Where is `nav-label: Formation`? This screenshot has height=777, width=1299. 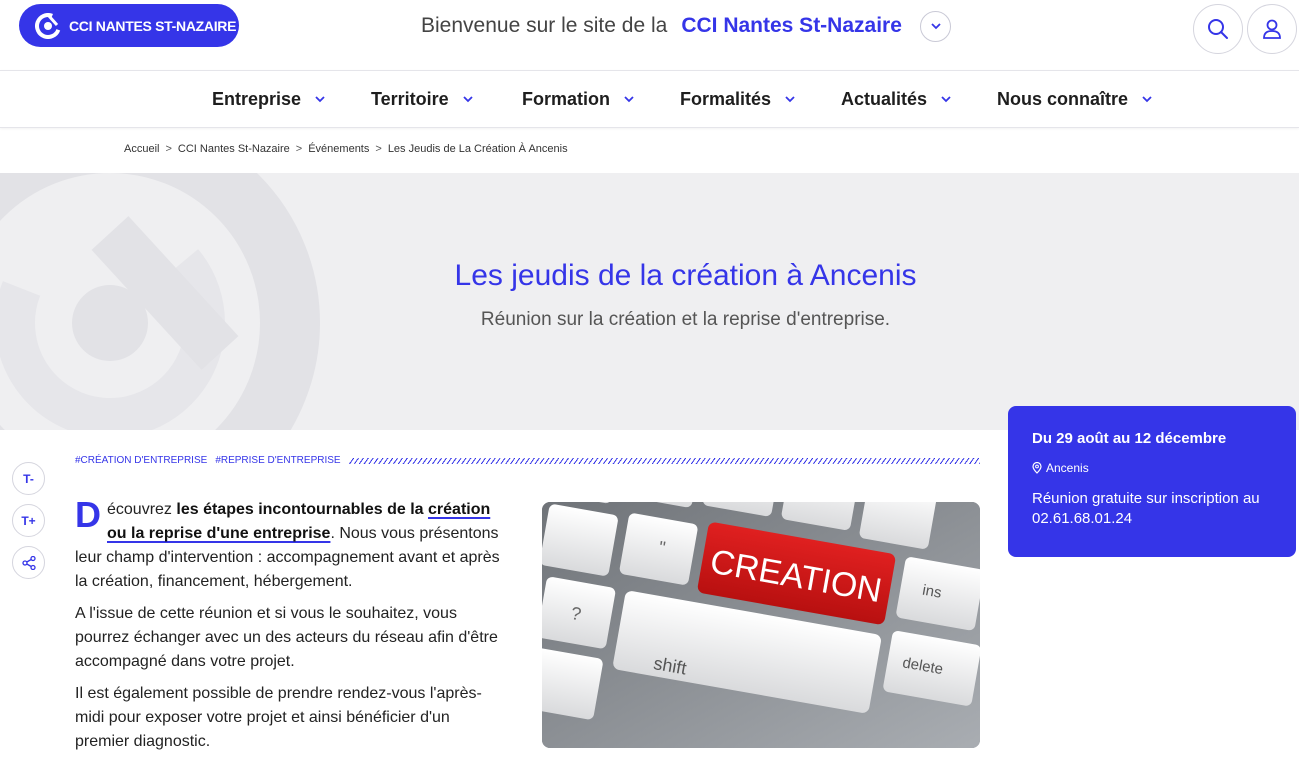 nav-label: Formation is located at coordinates (566, 99).